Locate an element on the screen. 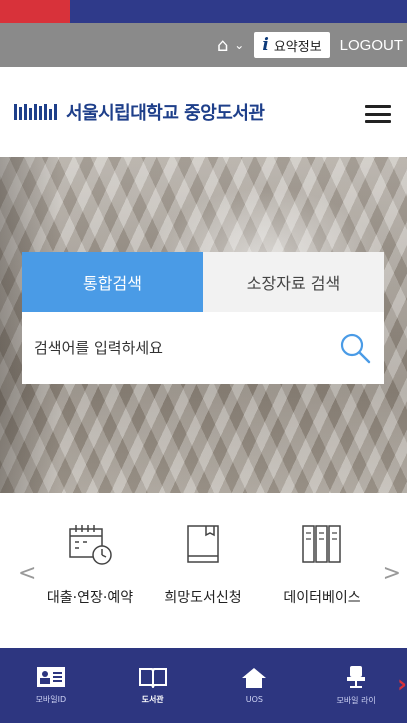 The width and height of the screenshot is (407, 723). top-strip-accent is located at coordinates (35, 11).